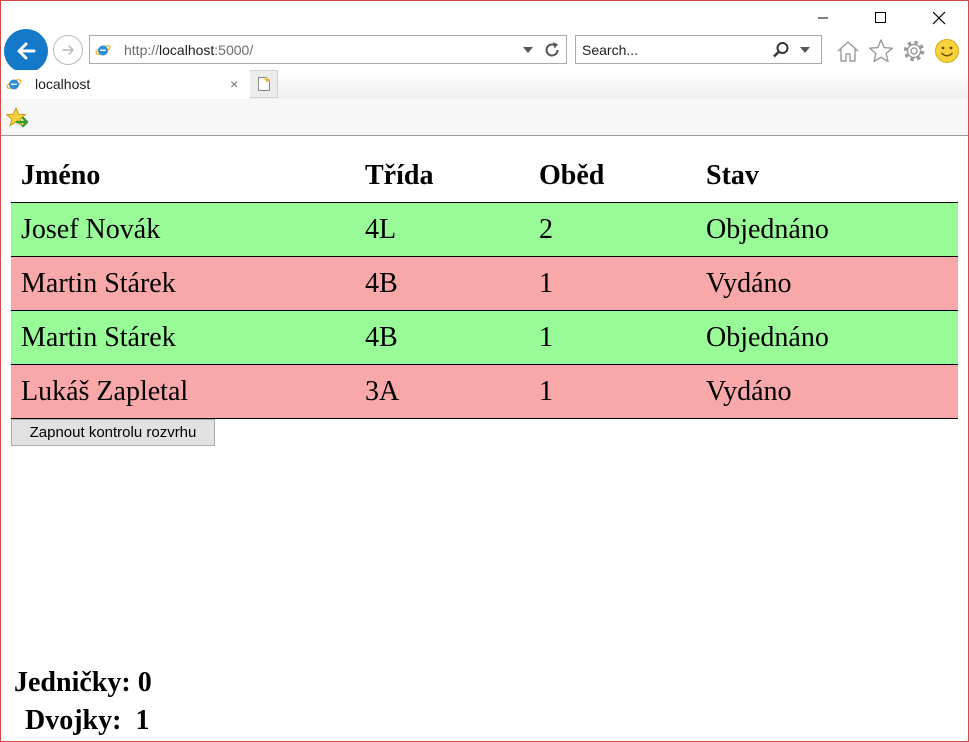 The image size is (969, 742). I want to click on new-tab-icon, so click(264, 83).